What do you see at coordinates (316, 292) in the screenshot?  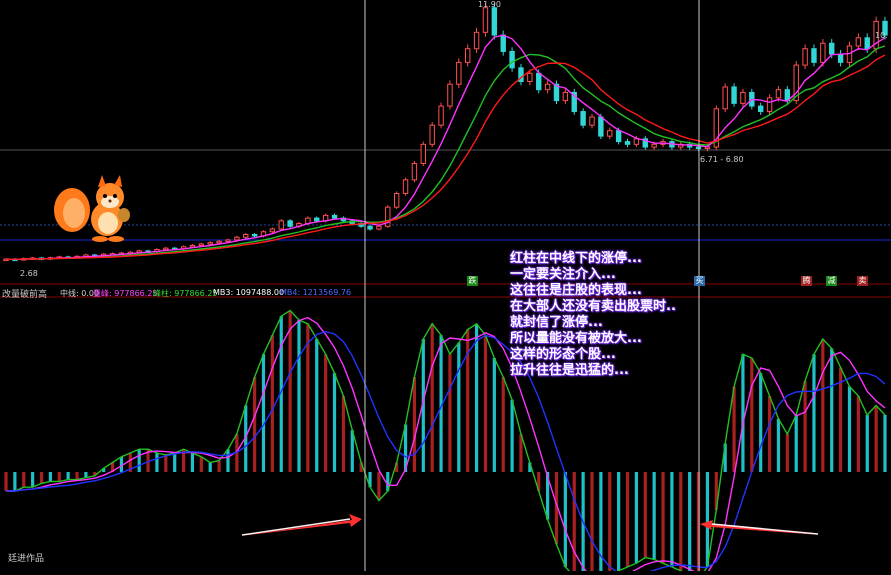 I see `readout-mb4: MB4: 1213569.76` at bounding box center [316, 292].